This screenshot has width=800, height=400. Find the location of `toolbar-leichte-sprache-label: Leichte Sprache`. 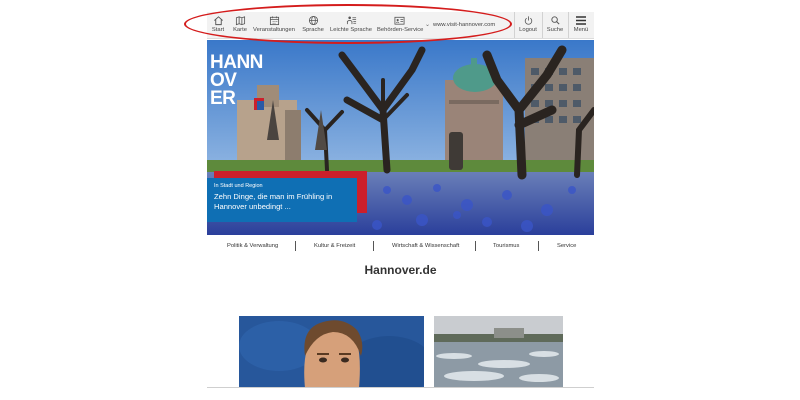

toolbar-leichte-sprache-label: Leichte Sprache is located at coordinates (351, 30).